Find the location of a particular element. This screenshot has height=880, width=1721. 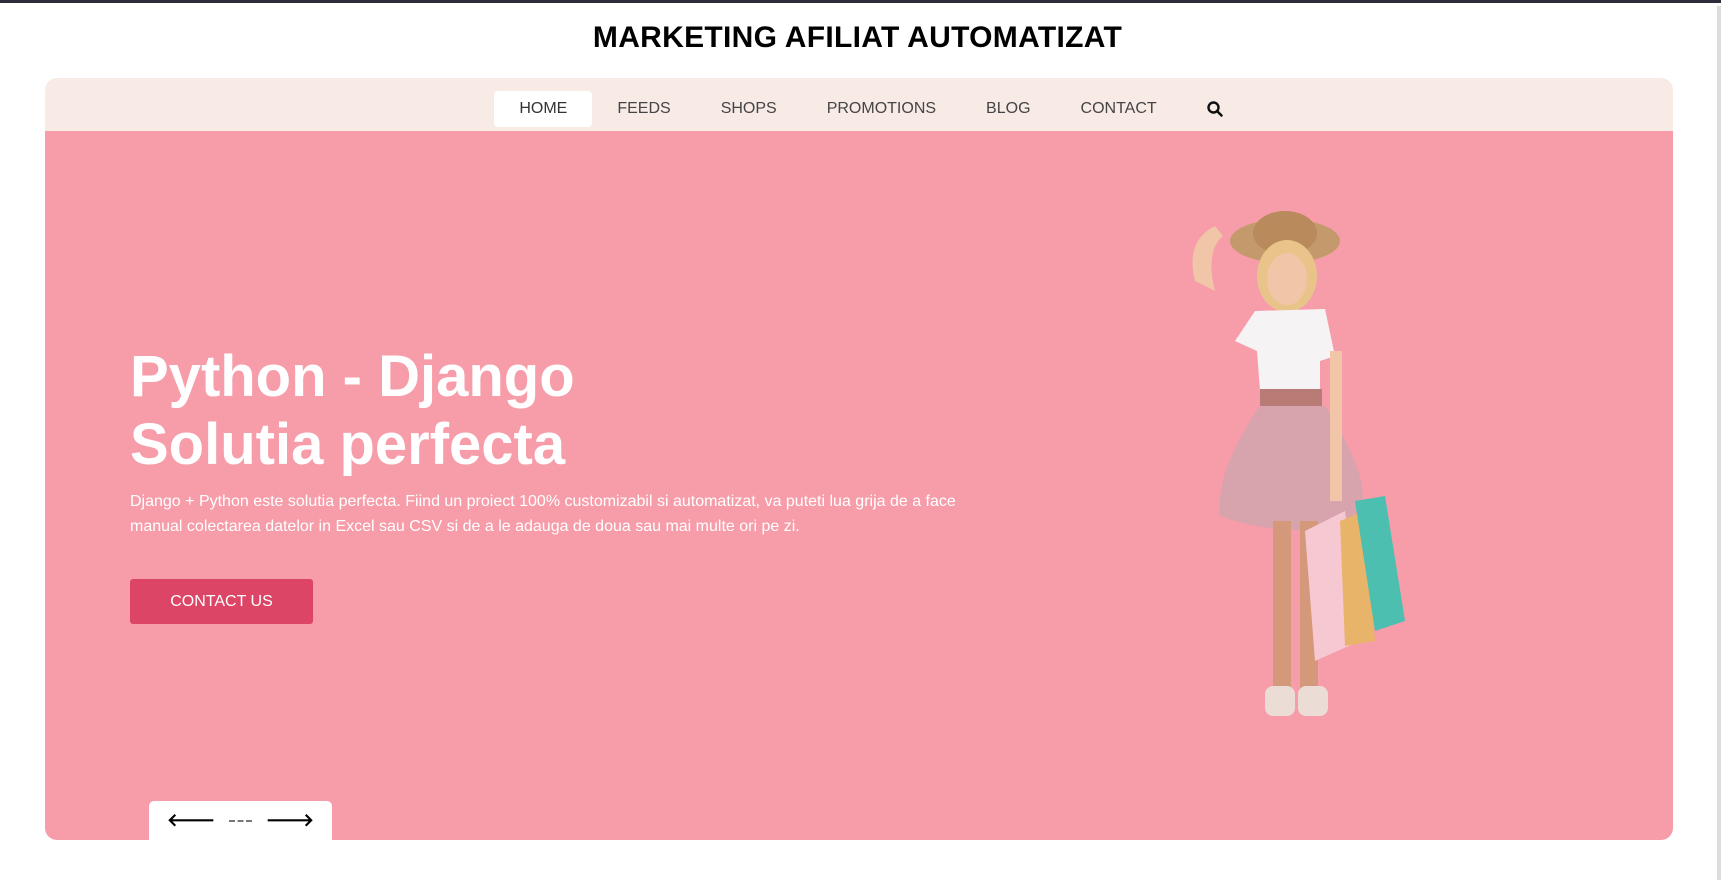

search-icon is located at coordinates (1215, 109).